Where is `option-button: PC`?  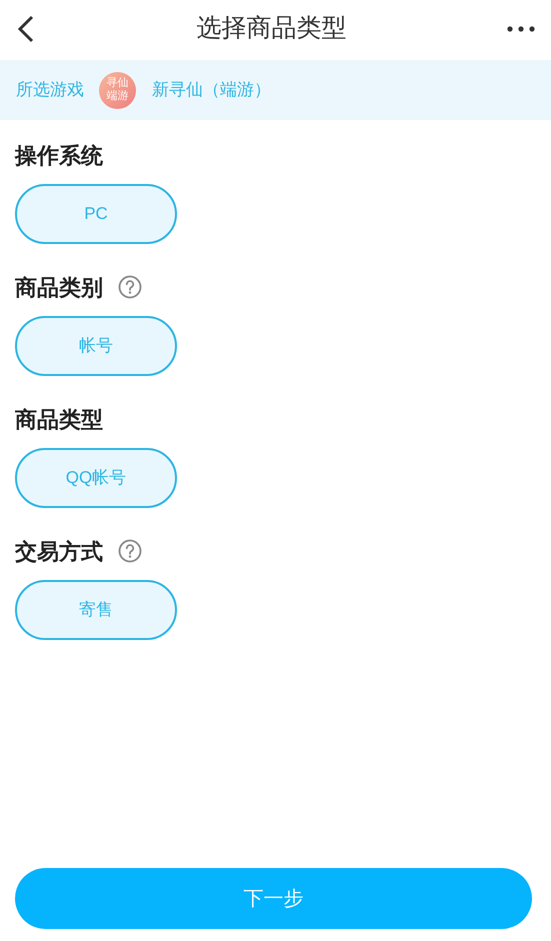 option-button: PC is located at coordinates (96, 214).